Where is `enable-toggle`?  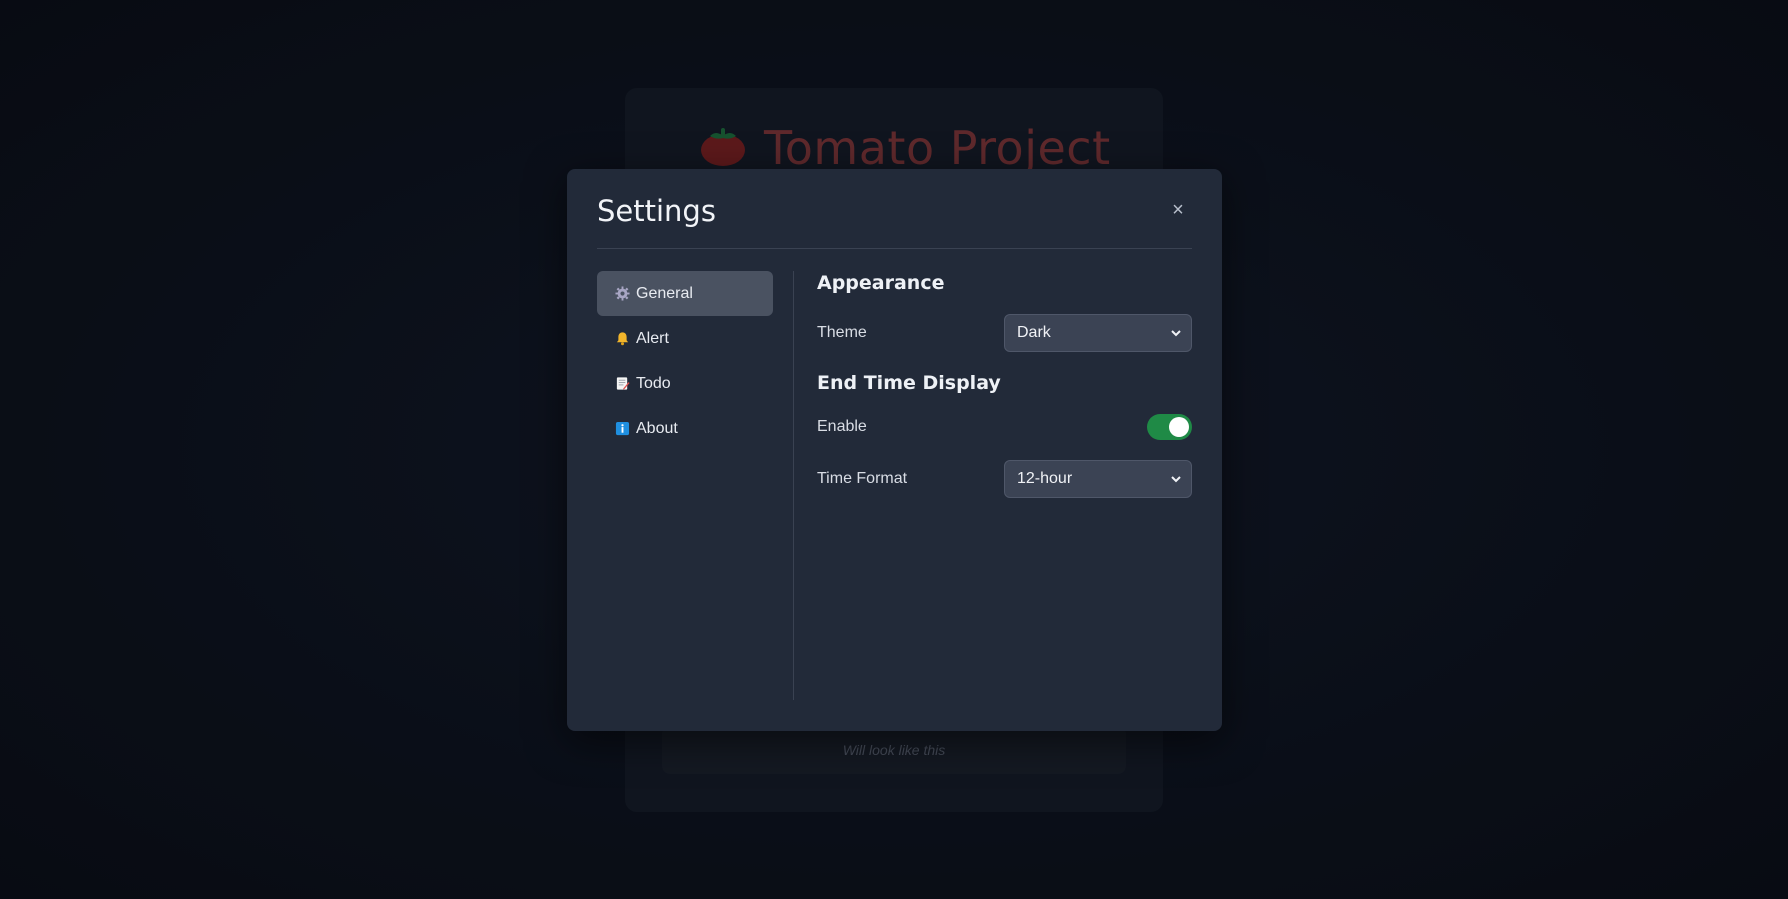 enable-toggle is located at coordinates (1169, 427).